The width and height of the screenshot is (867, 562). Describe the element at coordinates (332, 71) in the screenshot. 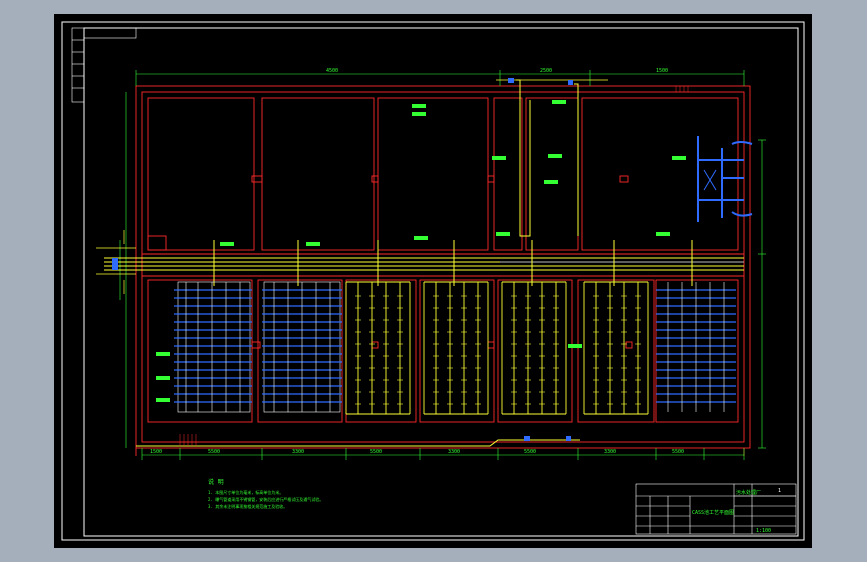

I see `dim-top-total: 4500` at that location.